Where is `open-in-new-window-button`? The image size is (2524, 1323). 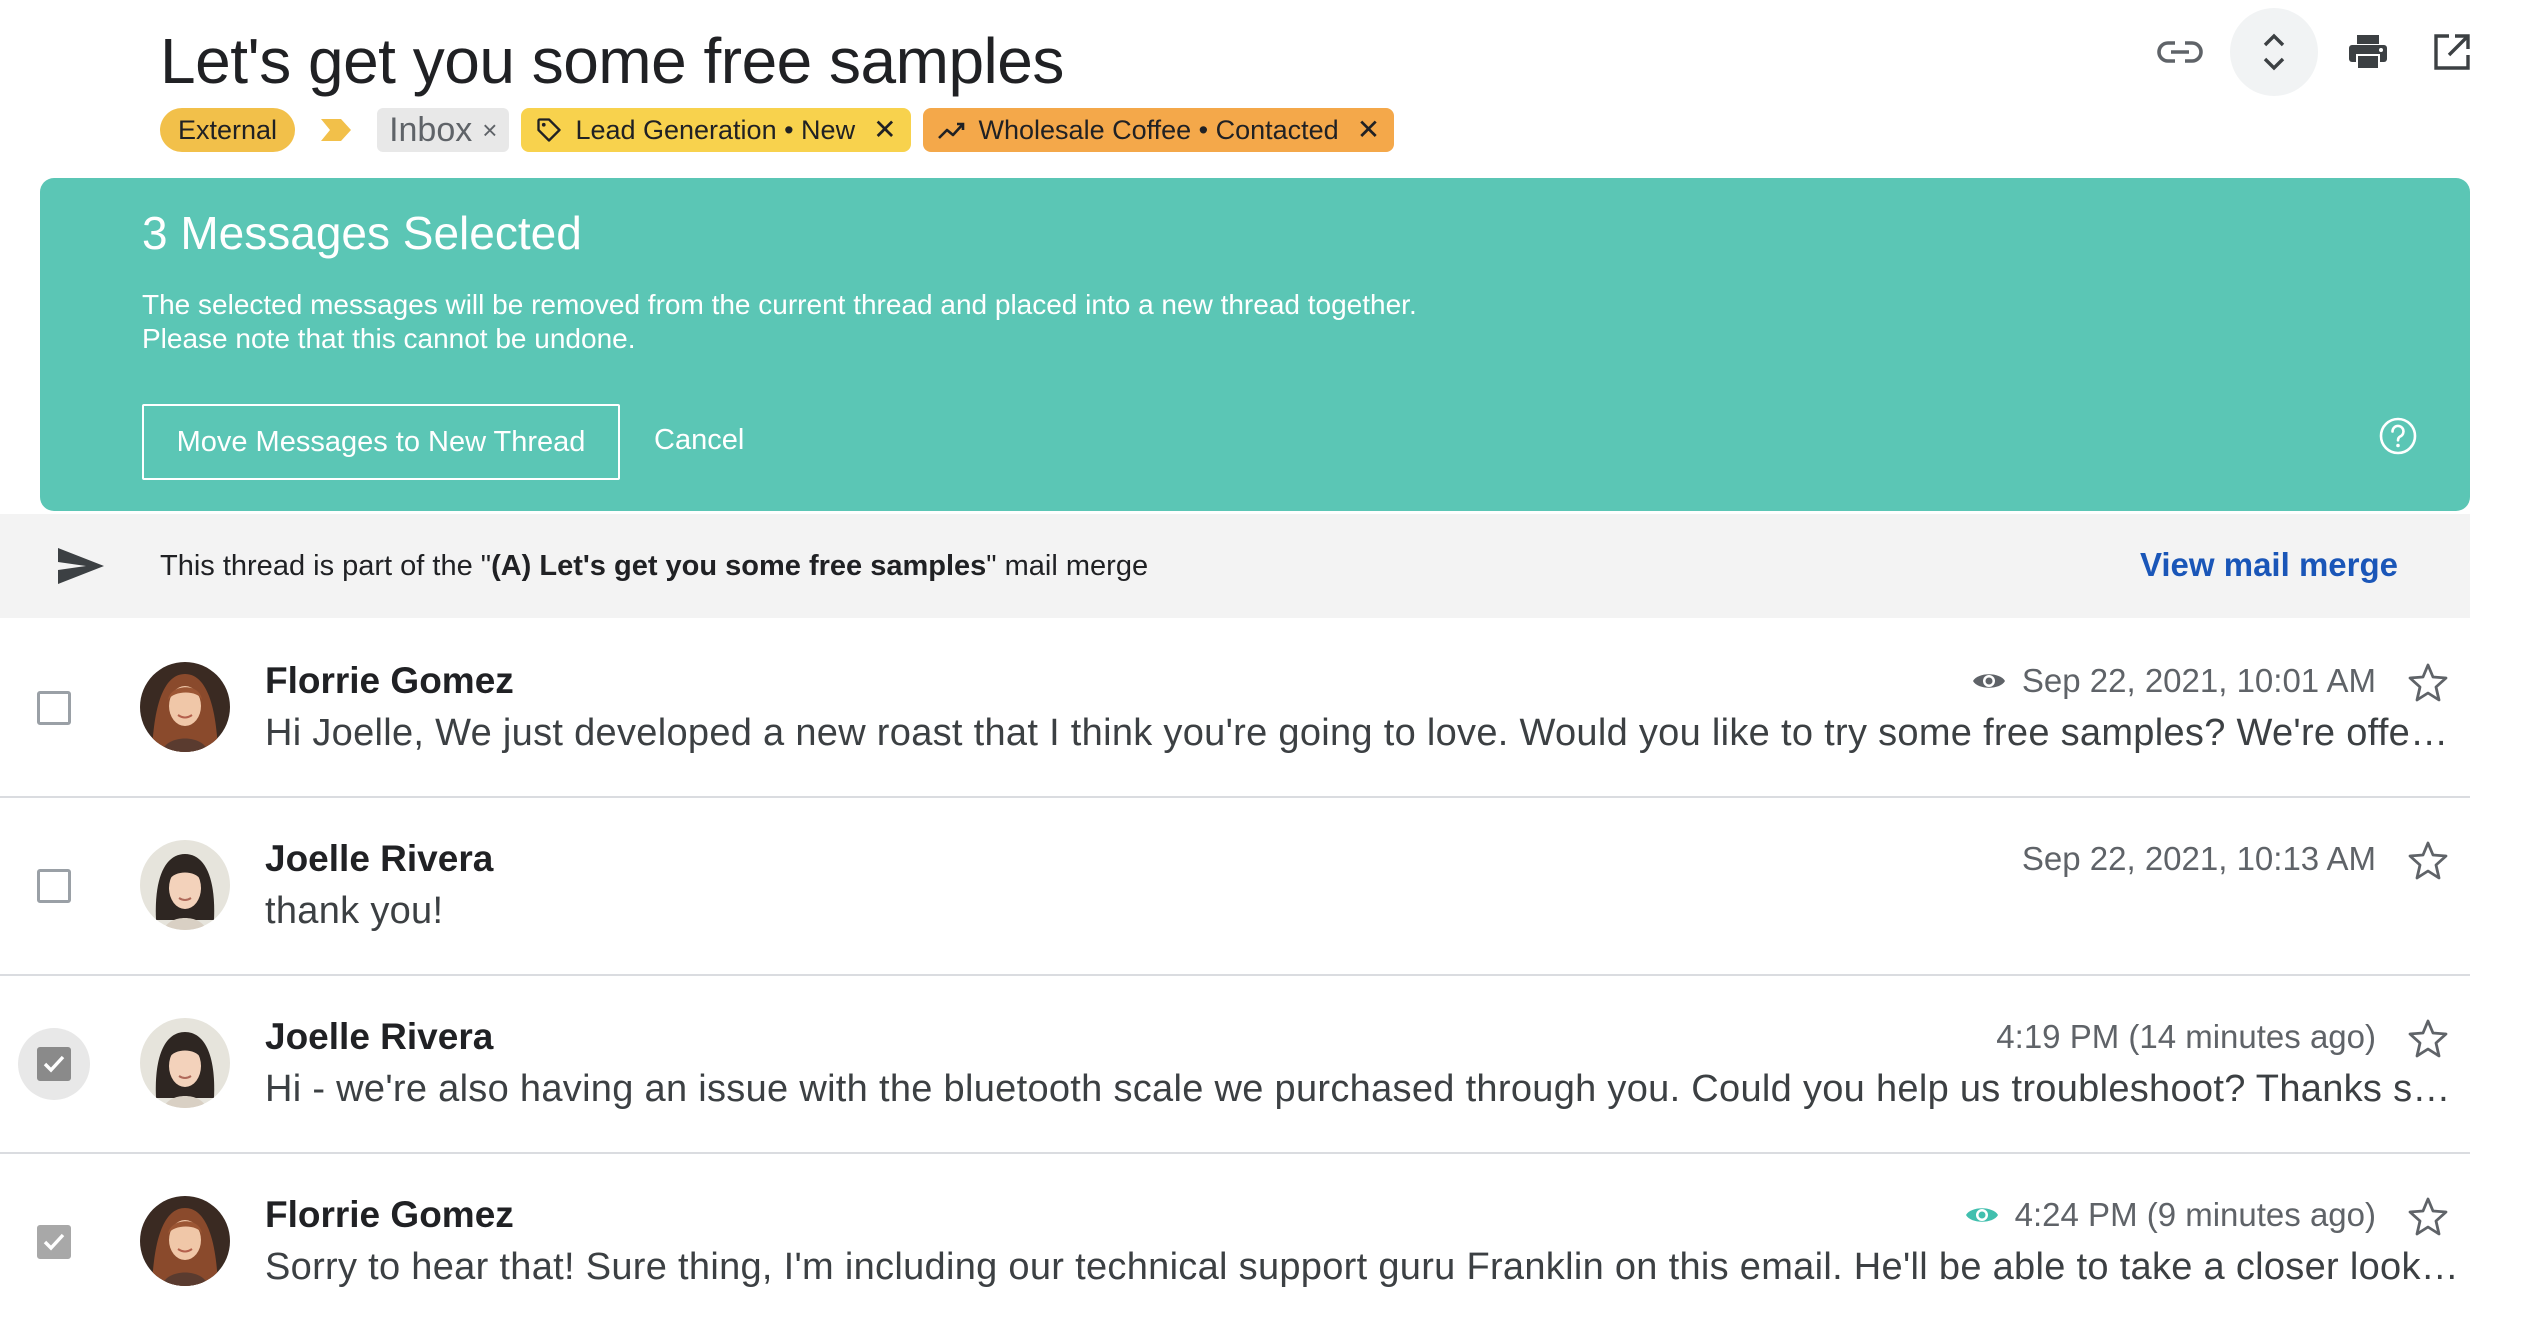
open-in-new-window-button is located at coordinates (2452, 52).